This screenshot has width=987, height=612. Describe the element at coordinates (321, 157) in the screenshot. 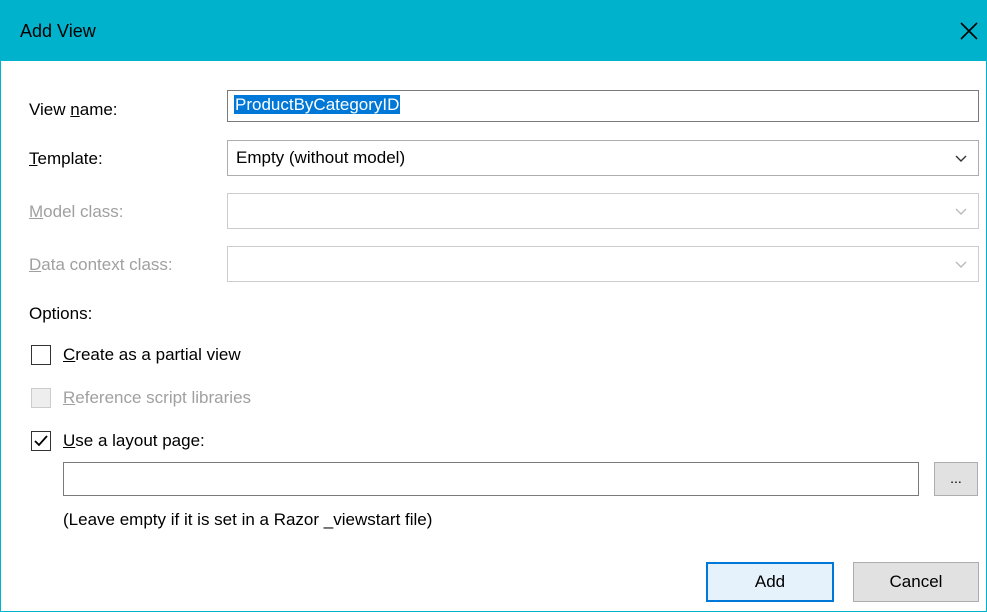

I see `template-value: Empty (without model)` at that location.